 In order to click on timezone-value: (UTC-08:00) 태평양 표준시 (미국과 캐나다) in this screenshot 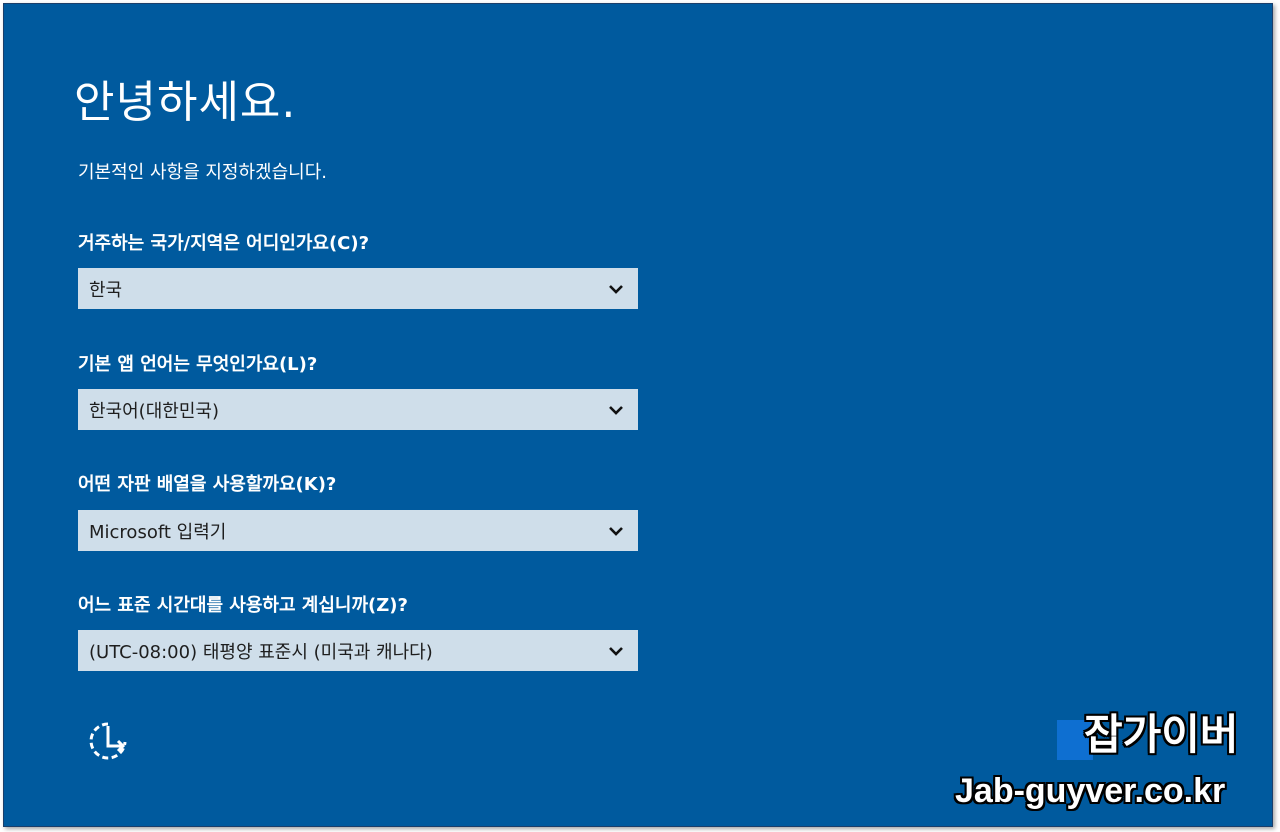, I will do `click(261, 652)`.